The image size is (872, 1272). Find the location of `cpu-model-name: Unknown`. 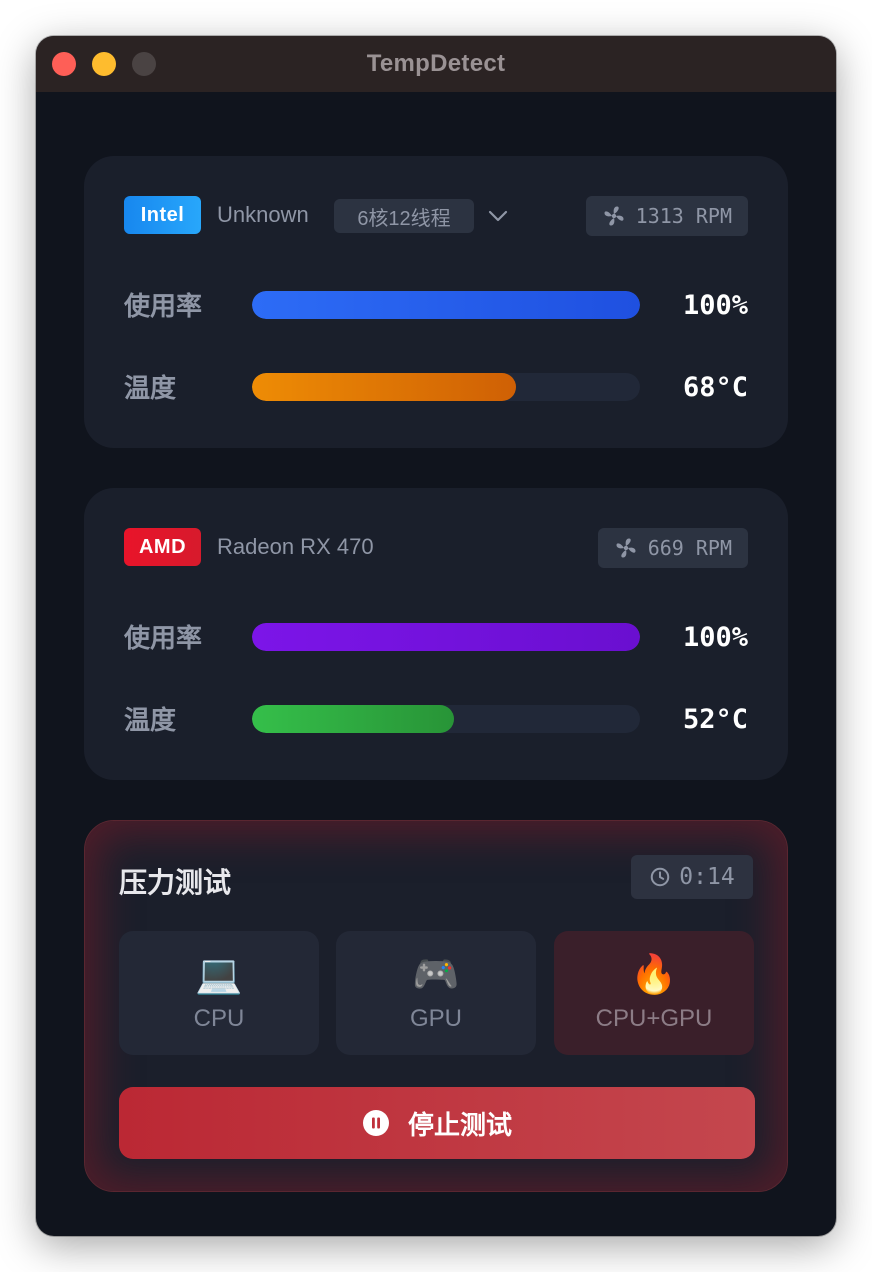

cpu-model-name: Unknown is located at coordinates (263, 214).